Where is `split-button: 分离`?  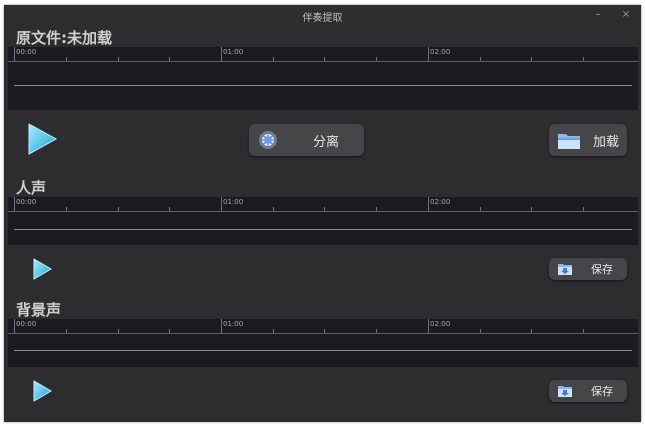 split-button: 分离 is located at coordinates (306, 140).